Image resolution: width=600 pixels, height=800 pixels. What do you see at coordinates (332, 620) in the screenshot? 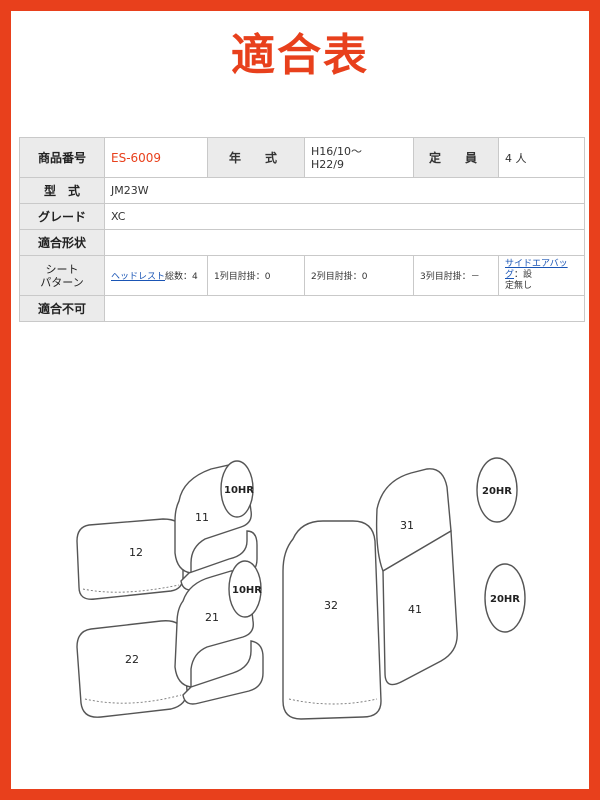
I see `seat-part-32: 32` at bounding box center [332, 620].